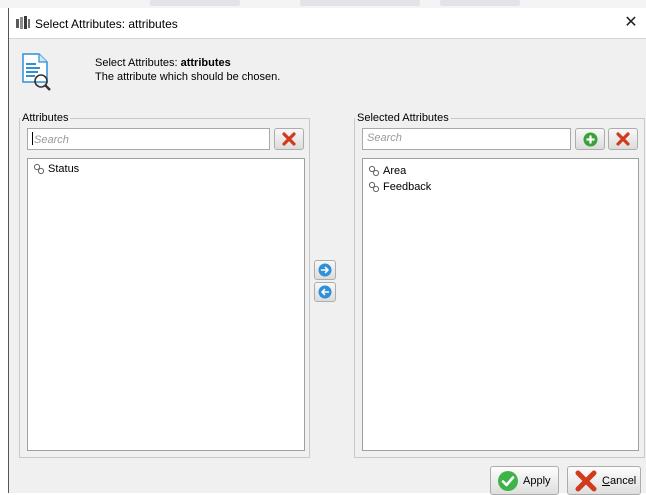 This screenshot has width=646, height=495. Describe the element at coordinates (106, 24) in the screenshot. I see `window-title: Select Attributes: attributes` at that location.